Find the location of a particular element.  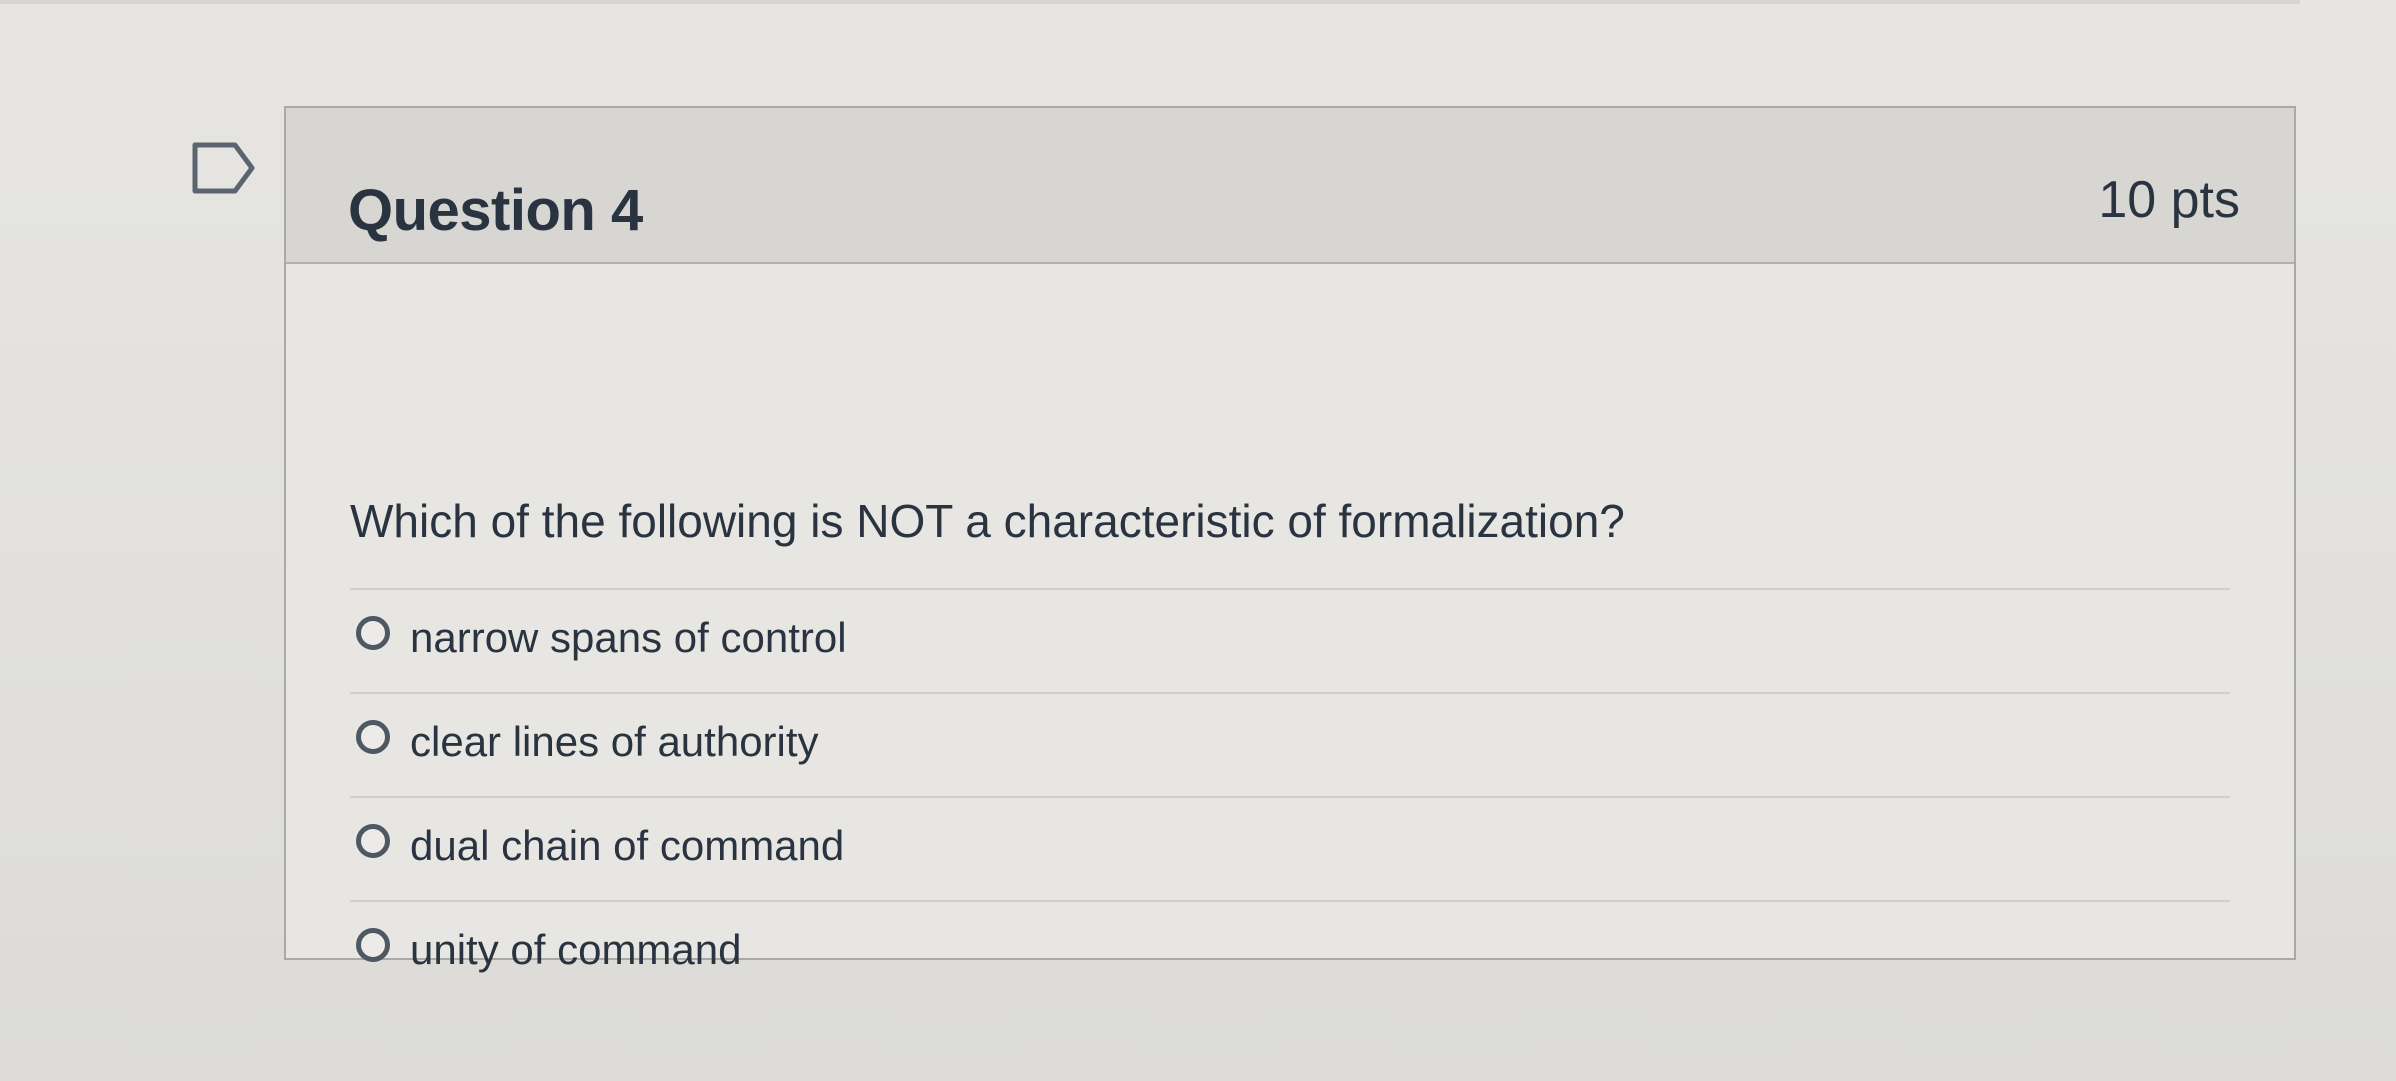

answer-label: narrow spans of control is located at coordinates (628, 638).